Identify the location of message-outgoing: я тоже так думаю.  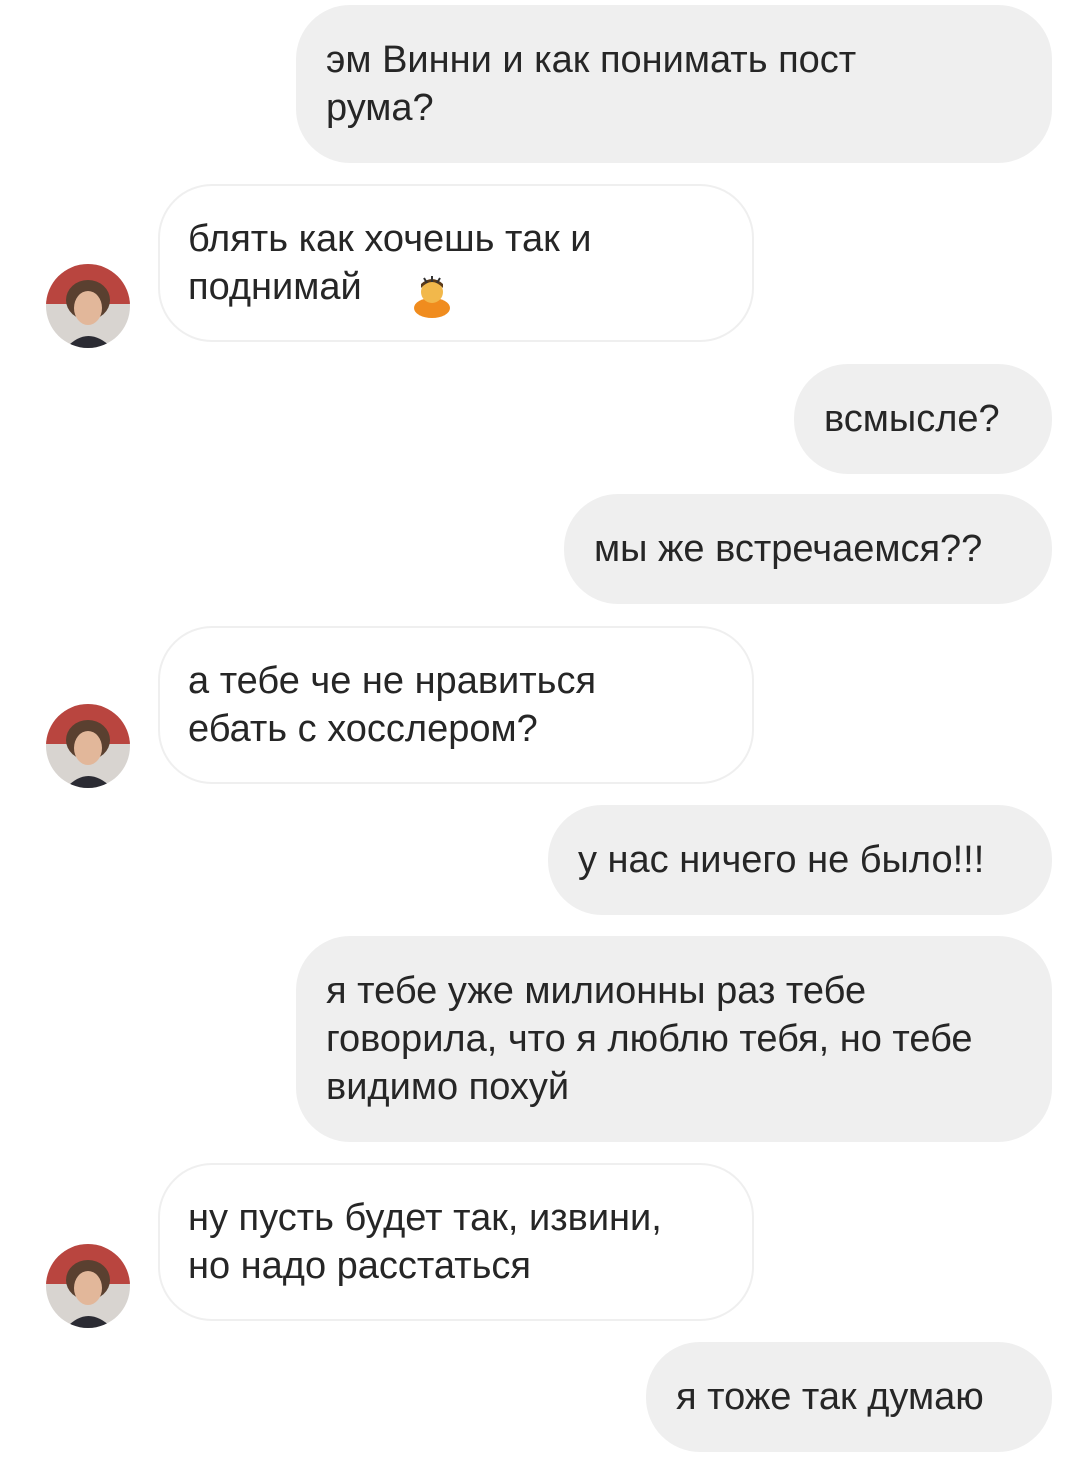
(849, 1397).